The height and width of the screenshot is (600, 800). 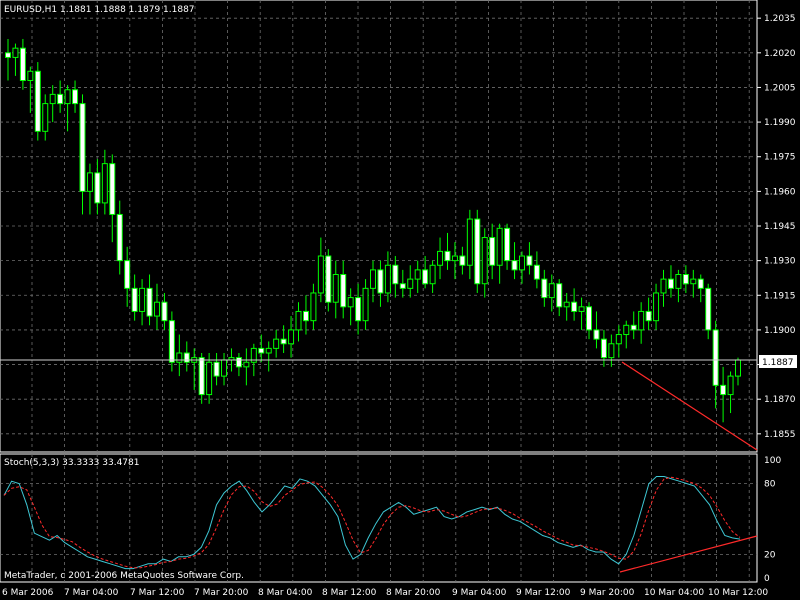 I want to click on time-label: 9 Mar 20:00, so click(x=607, y=593).